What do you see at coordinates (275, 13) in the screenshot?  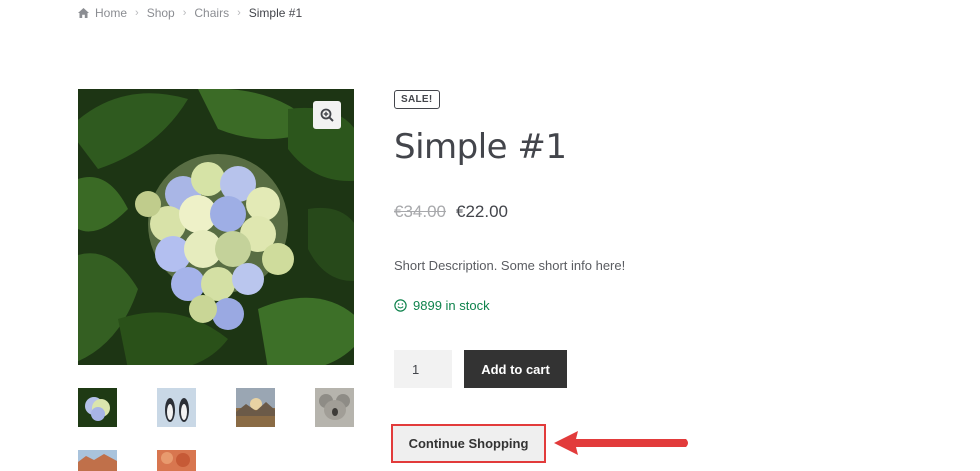 I see `breadcrumb-current: Simple #1` at bounding box center [275, 13].